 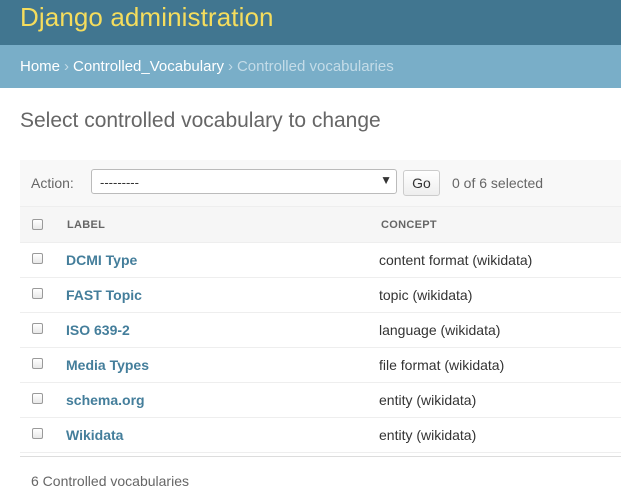 I want to click on dropdown-arrow-icon: ▼, so click(x=386, y=180).